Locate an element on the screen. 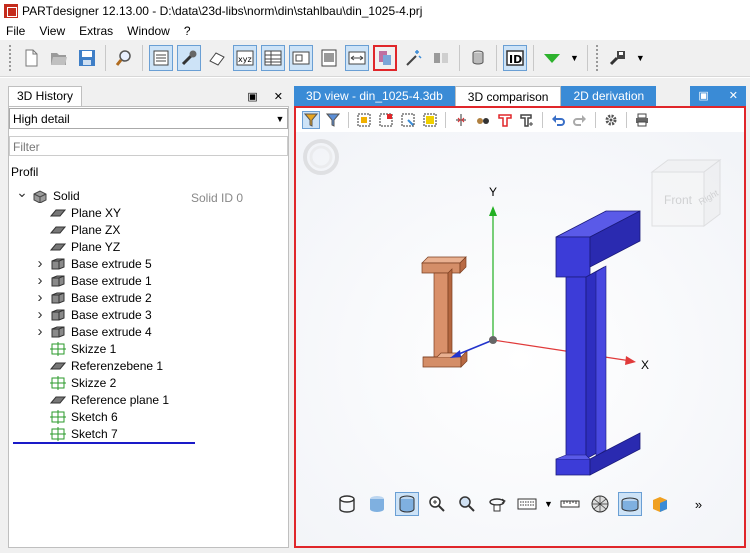  funnel-filter-button is located at coordinates (311, 120).